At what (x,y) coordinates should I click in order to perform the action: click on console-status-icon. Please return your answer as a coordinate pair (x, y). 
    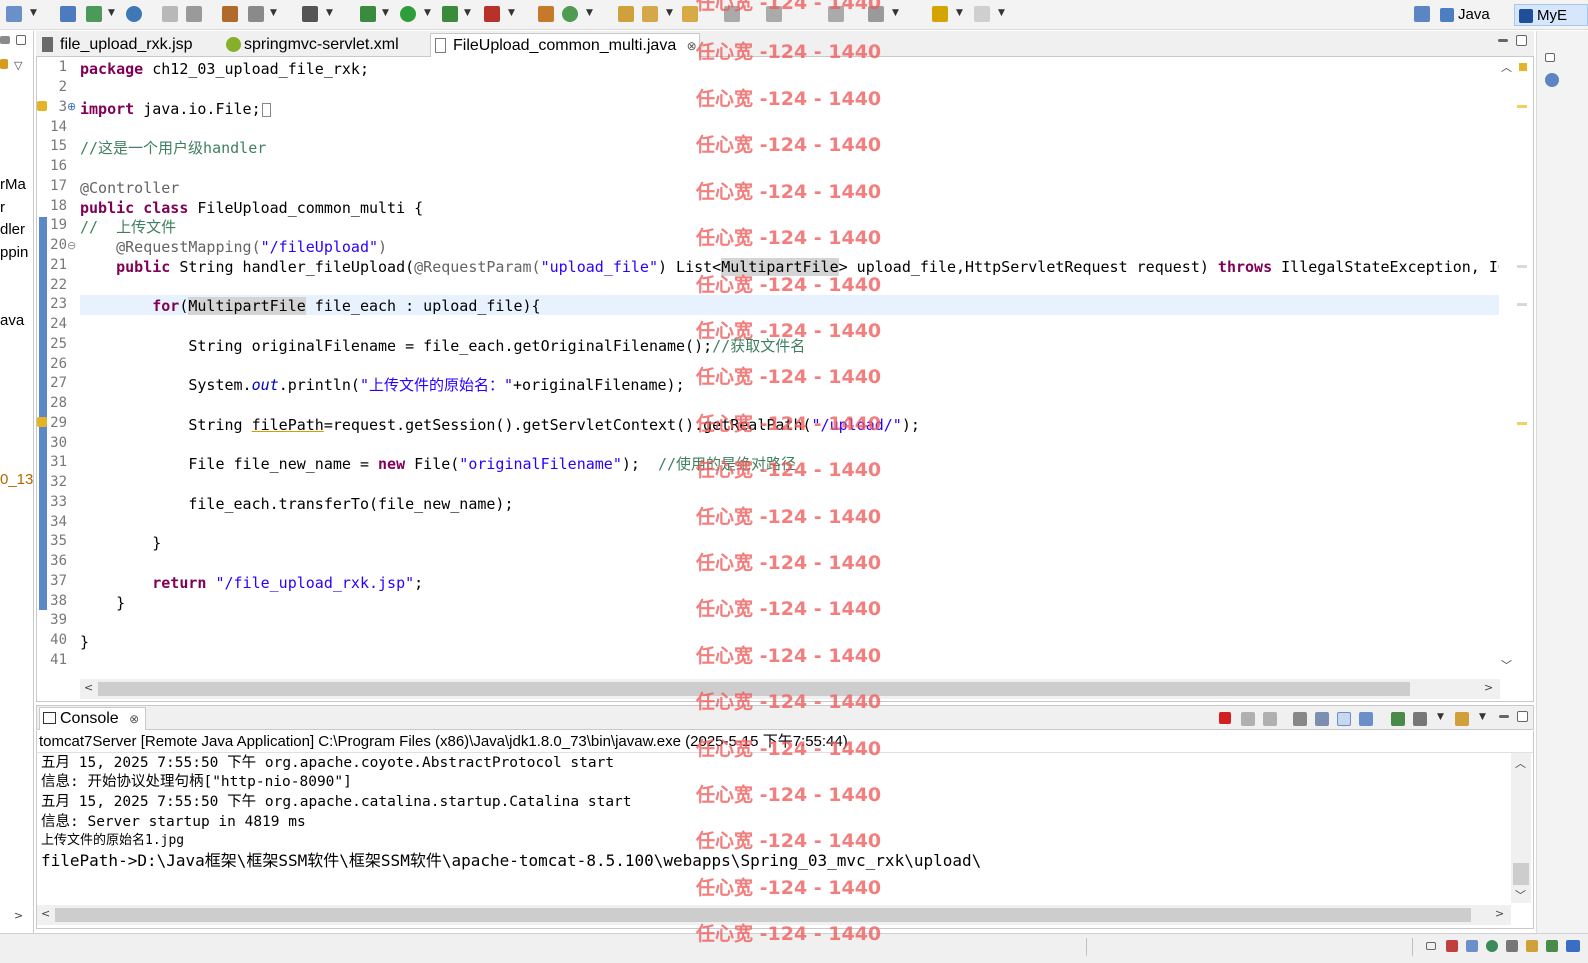
    Looking at the image, I should click on (1472, 946).